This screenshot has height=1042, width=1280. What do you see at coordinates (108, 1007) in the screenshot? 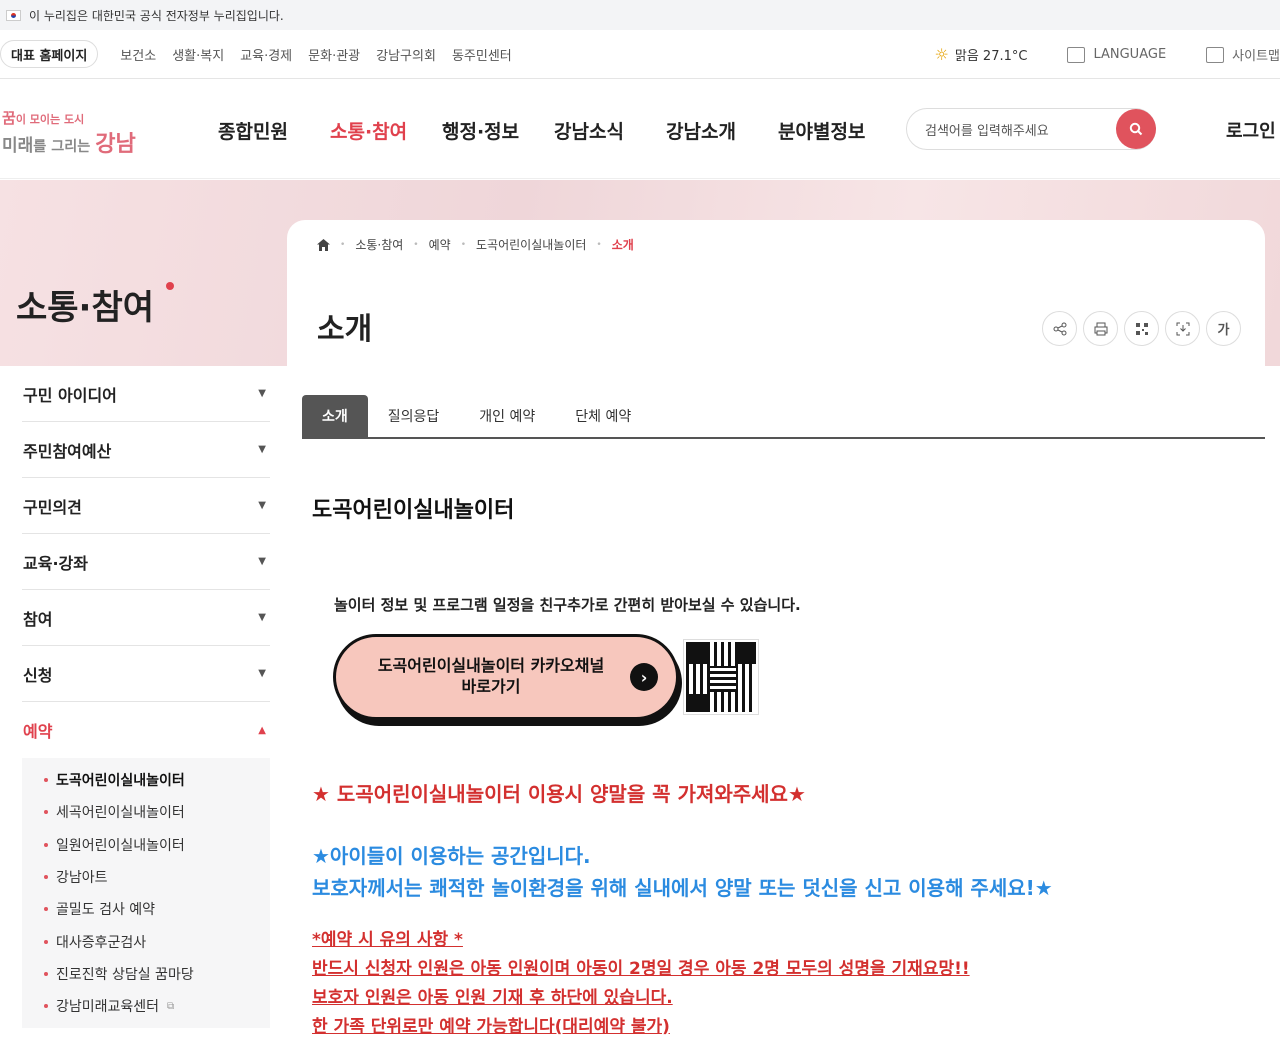
I see `submenu-label: 강남미래교육센터` at bounding box center [108, 1007].